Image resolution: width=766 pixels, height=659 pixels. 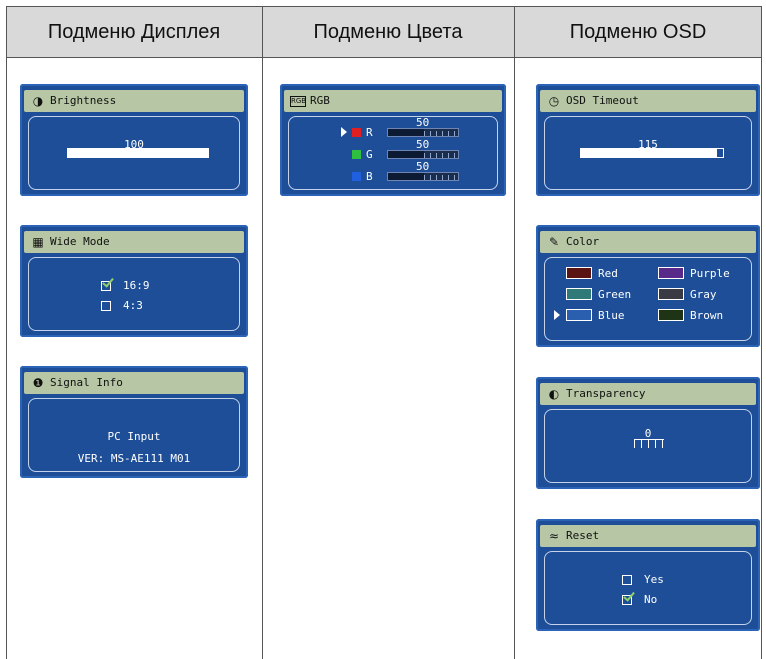 What do you see at coordinates (133, 305) in the screenshot?
I see `option-4-3-label: 4:3` at bounding box center [133, 305].